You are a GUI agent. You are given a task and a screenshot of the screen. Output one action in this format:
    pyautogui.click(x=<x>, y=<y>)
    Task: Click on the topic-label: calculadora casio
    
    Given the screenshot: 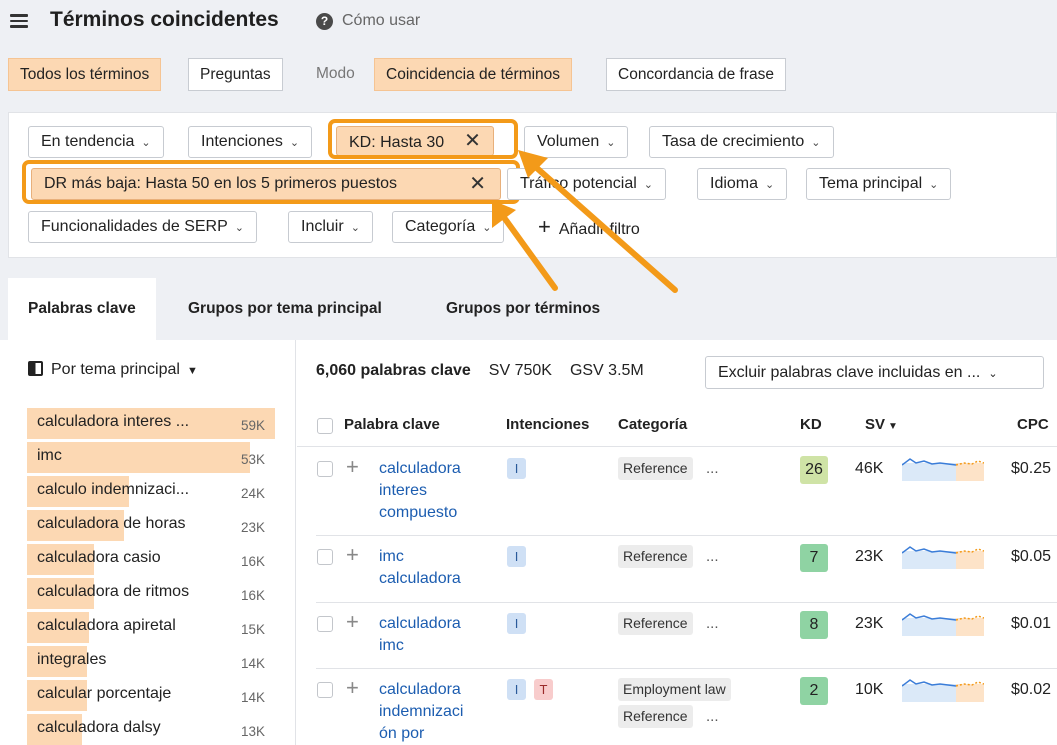 What is the action you would take?
    pyautogui.click(x=99, y=557)
    